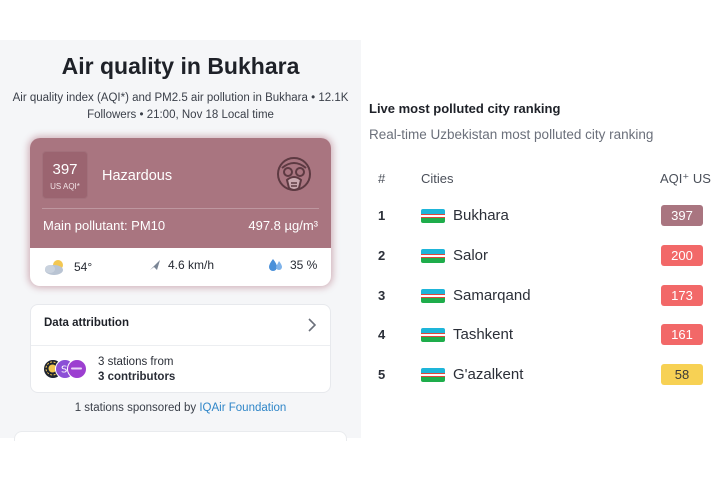  Describe the element at coordinates (136, 362) in the screenshot. I see `stations-count: 3 stations from` at that location.